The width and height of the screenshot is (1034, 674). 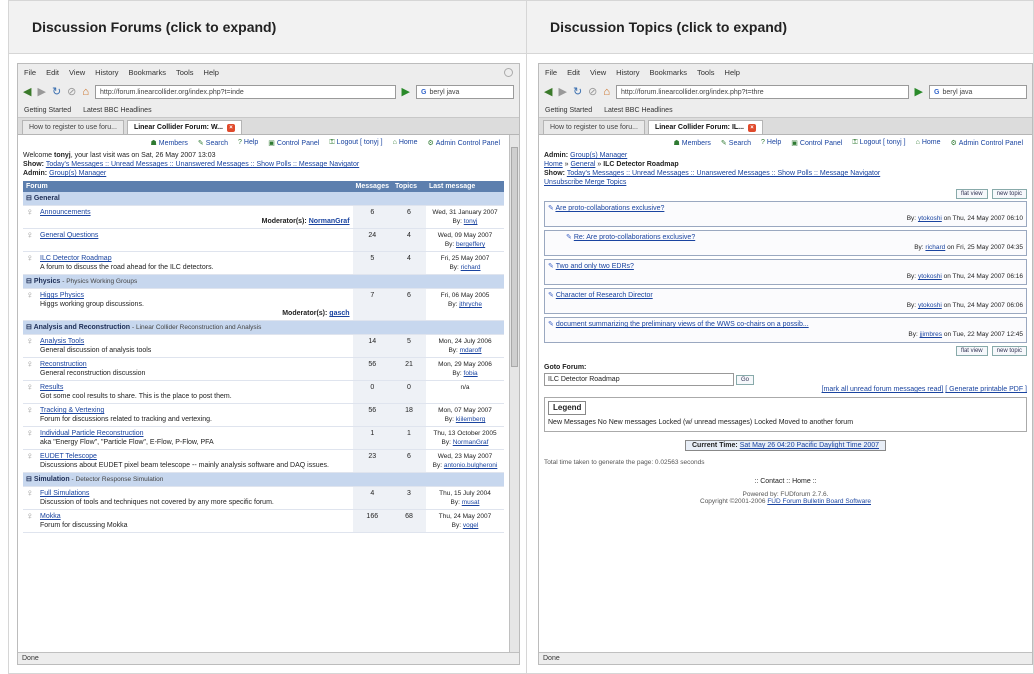 I want to click on menu-history: History, so click(x=627, y=72).